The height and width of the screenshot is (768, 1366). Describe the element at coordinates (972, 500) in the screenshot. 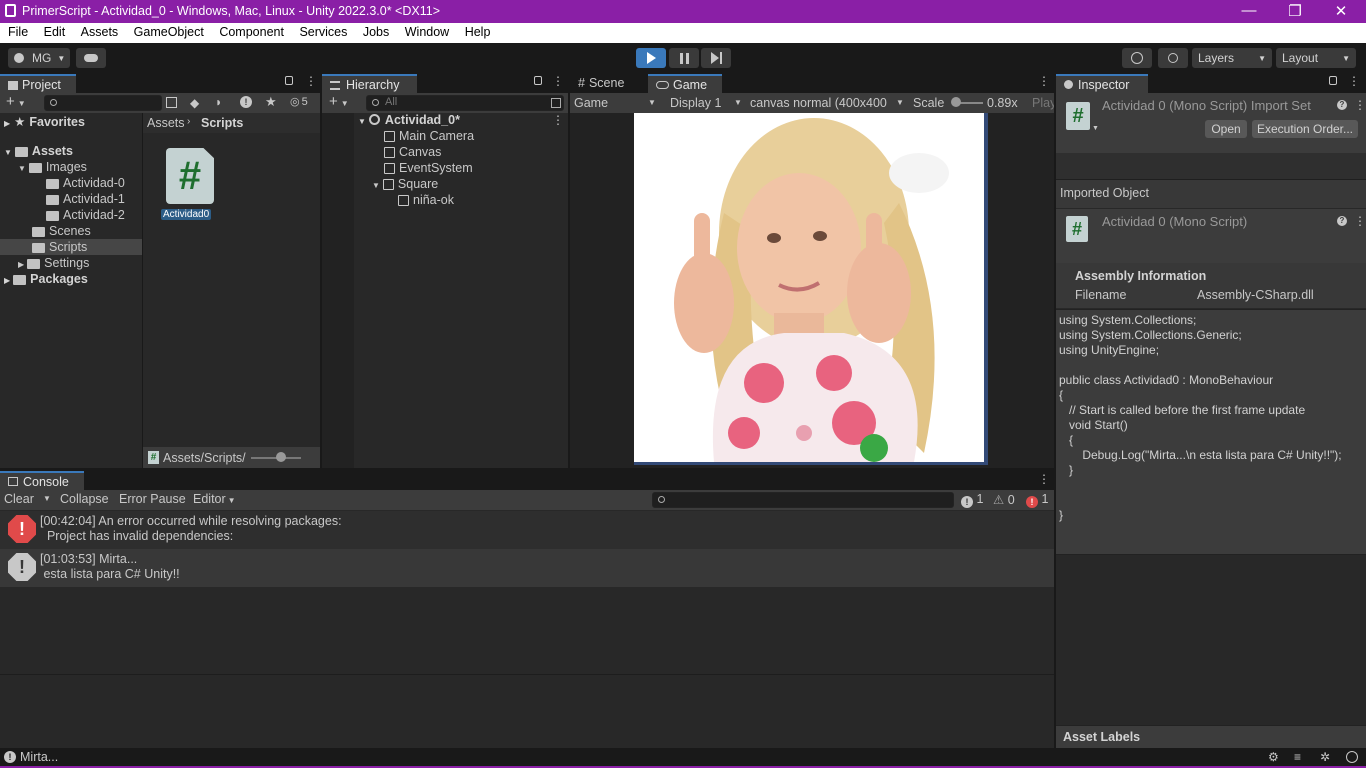

I see `log-count-toggle: ! 1` at that location.